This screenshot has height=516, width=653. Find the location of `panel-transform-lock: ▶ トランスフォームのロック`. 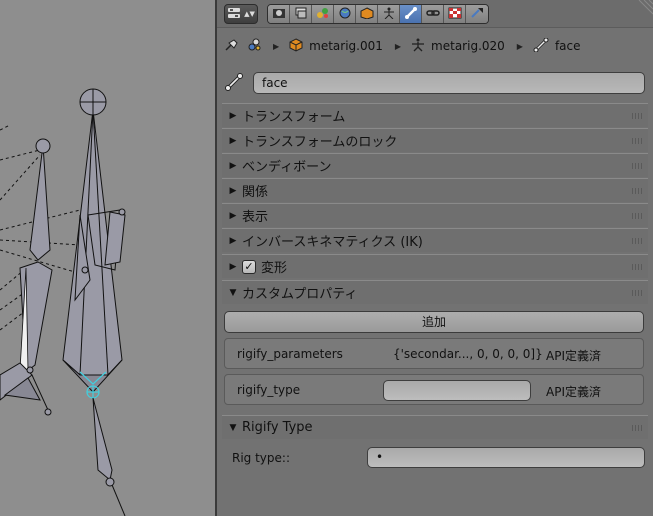

panel-transform-lock: ▶ トランスフォームのロック is located at coordinates (435, 140).